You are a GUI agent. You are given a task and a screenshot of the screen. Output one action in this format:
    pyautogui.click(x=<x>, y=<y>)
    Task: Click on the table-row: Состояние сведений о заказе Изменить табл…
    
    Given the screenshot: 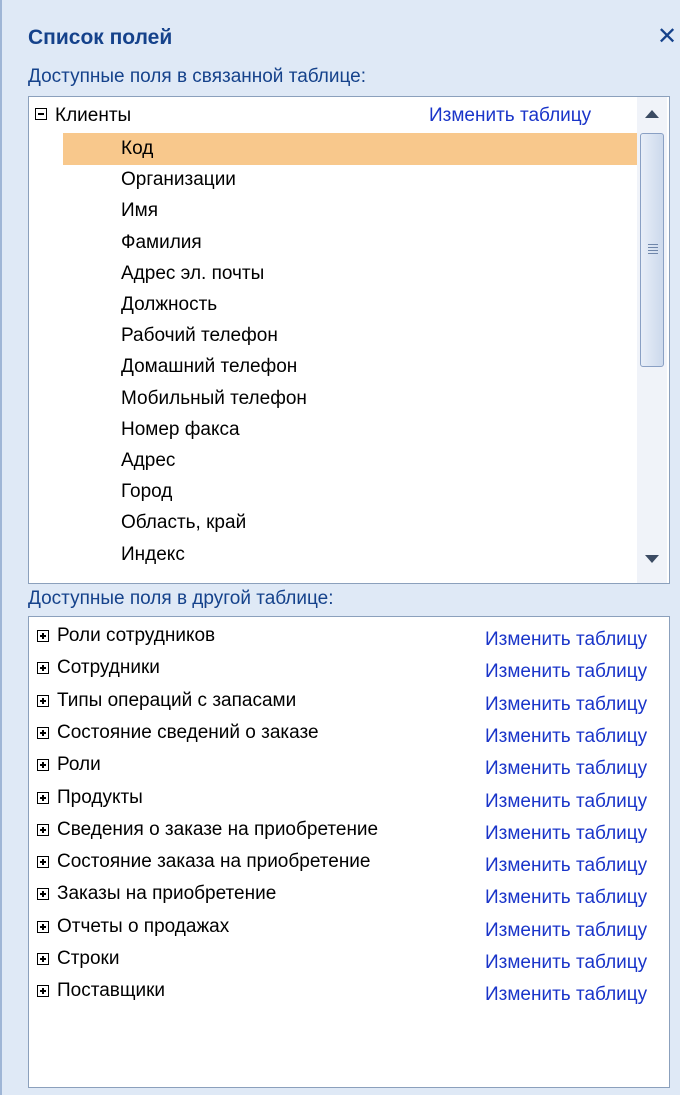 What is the action you would take?
    pyautogui.click(x=349, y=736)
    